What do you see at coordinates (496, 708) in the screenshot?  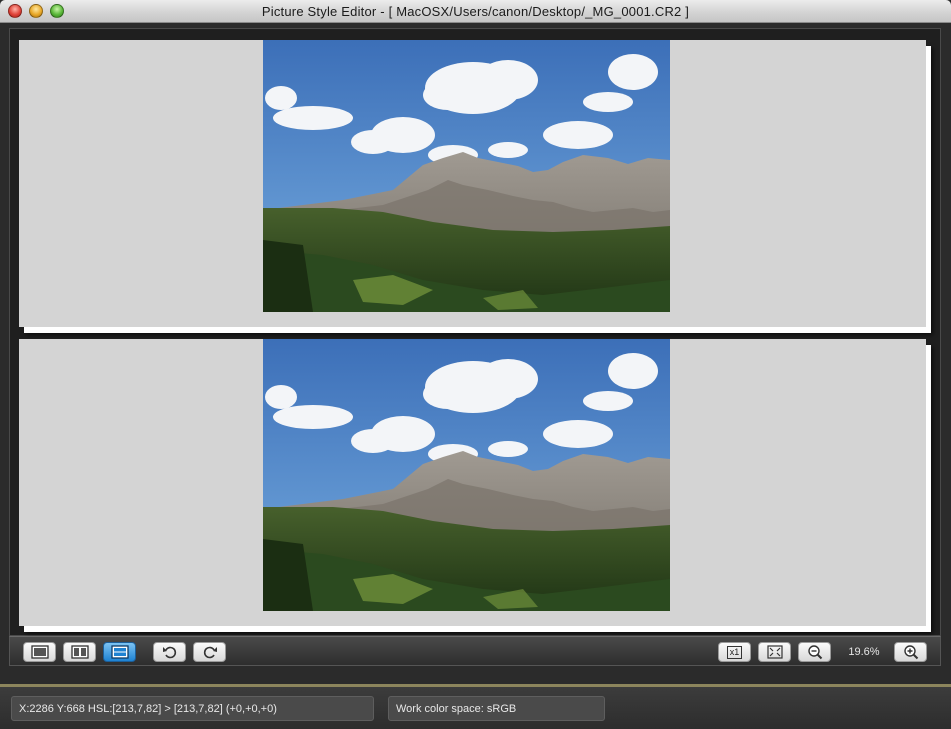 I see `color-space-field: Work color space: sRGB` at bounding box center [496, 708].